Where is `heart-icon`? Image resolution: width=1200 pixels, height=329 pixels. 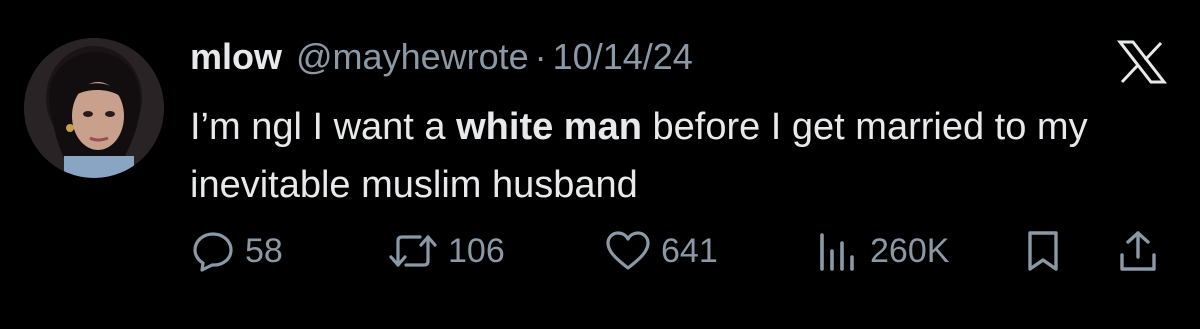 heart-icon is located at coordinates (628, 251).